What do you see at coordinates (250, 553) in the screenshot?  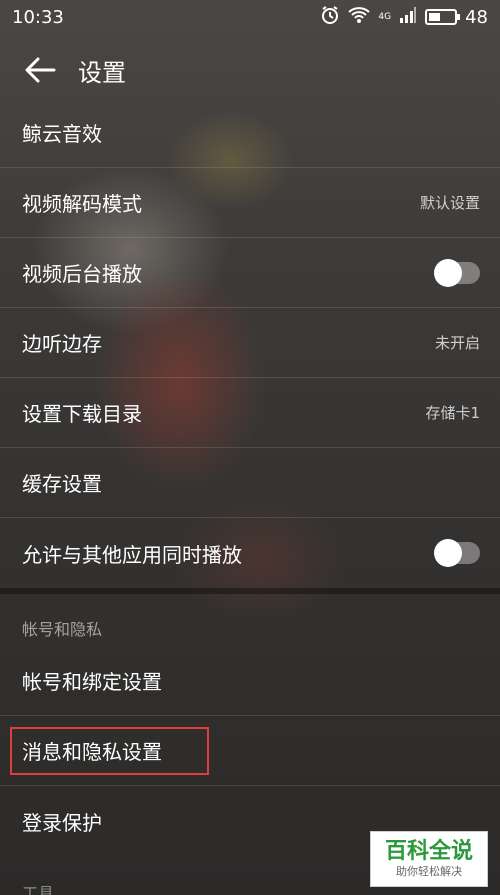 I see `setting-row-simultaneous-play: 允许与其他应用同时播放` at bounding box center [250, 553].